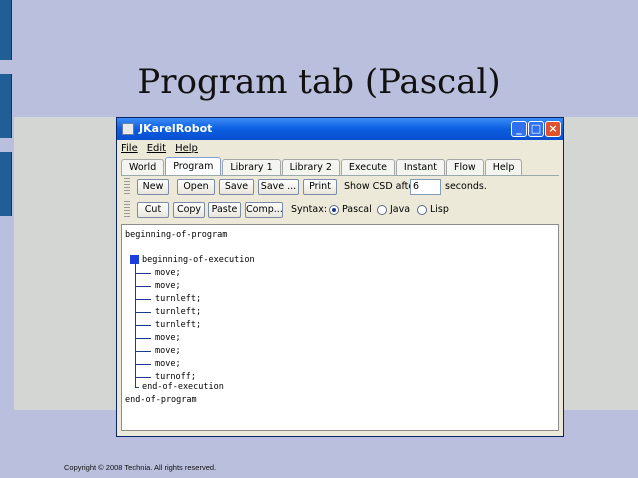  Describe the element at coordinates (153, 210) in the screenshot. I see `cut-button: Cut` at that location.